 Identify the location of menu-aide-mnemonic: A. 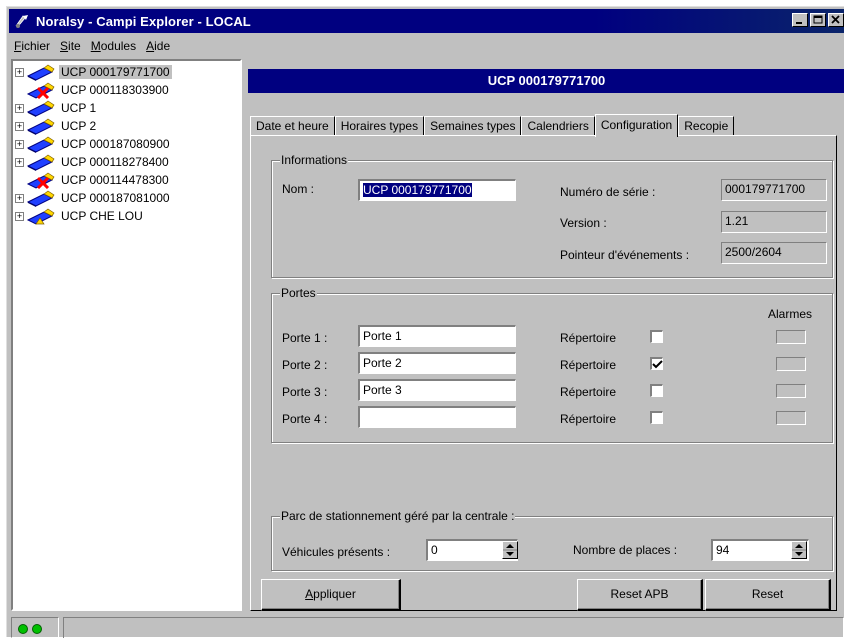
(150, 46).